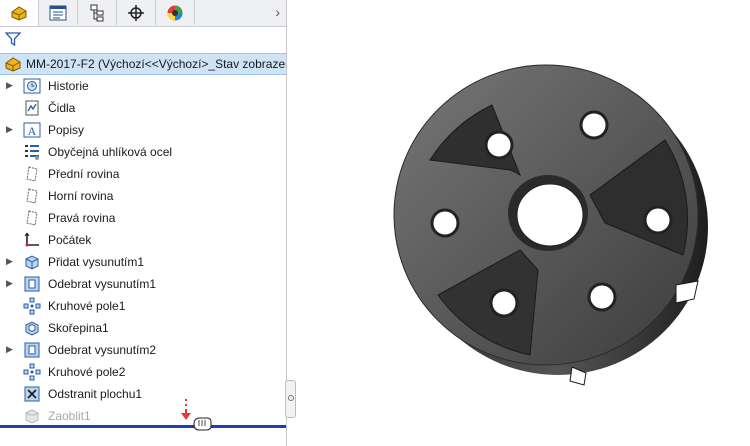 The height and width of the screenshot is (446, 750). I want to click on tree-item-label: Počátek, so click(70, 240).